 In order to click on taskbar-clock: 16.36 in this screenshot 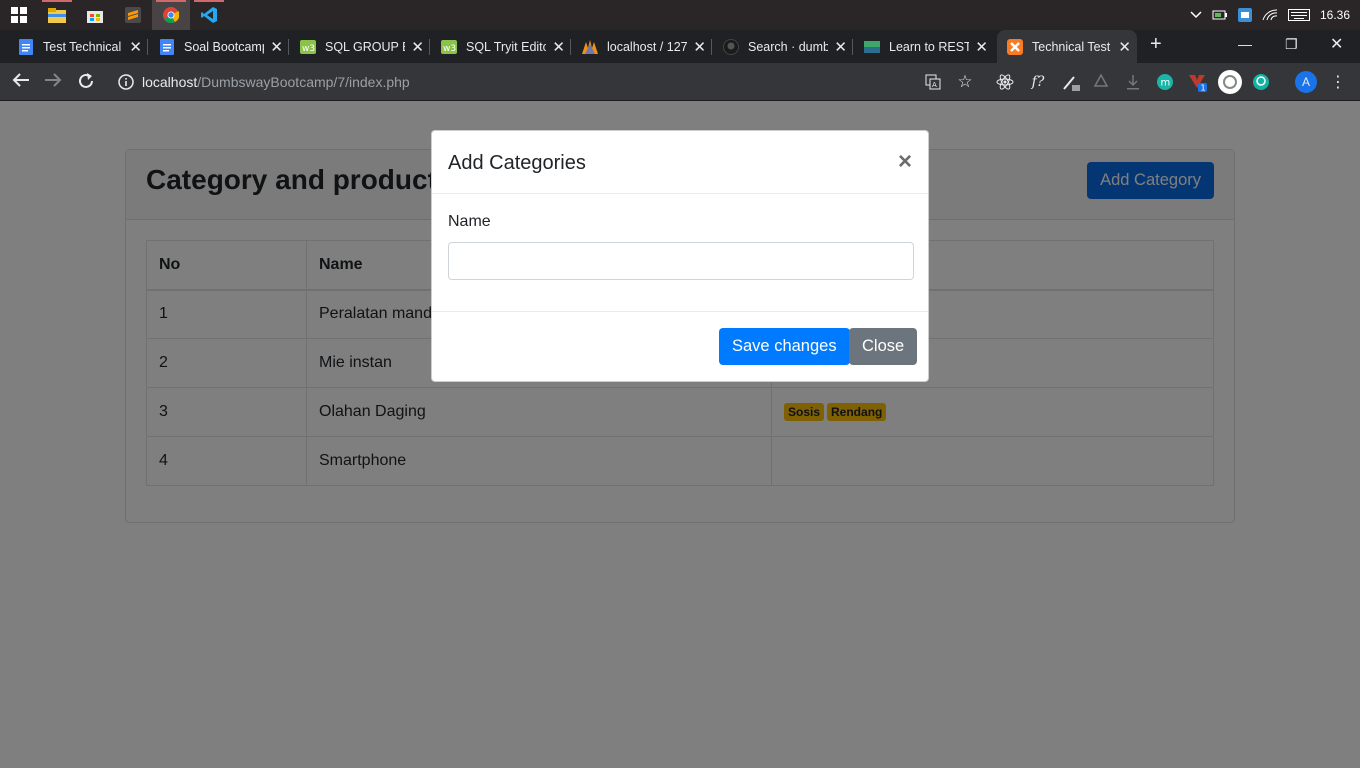, I will do `click(1335, 15)`.